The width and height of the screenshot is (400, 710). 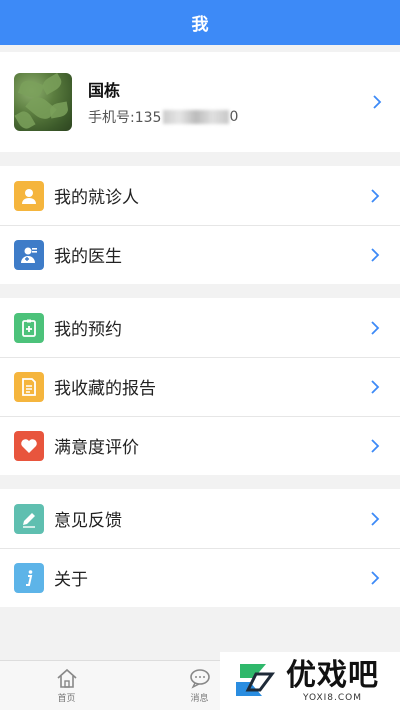 I want to click on menu-item-label: 我收藏的报告, so click(x=105, y=389).